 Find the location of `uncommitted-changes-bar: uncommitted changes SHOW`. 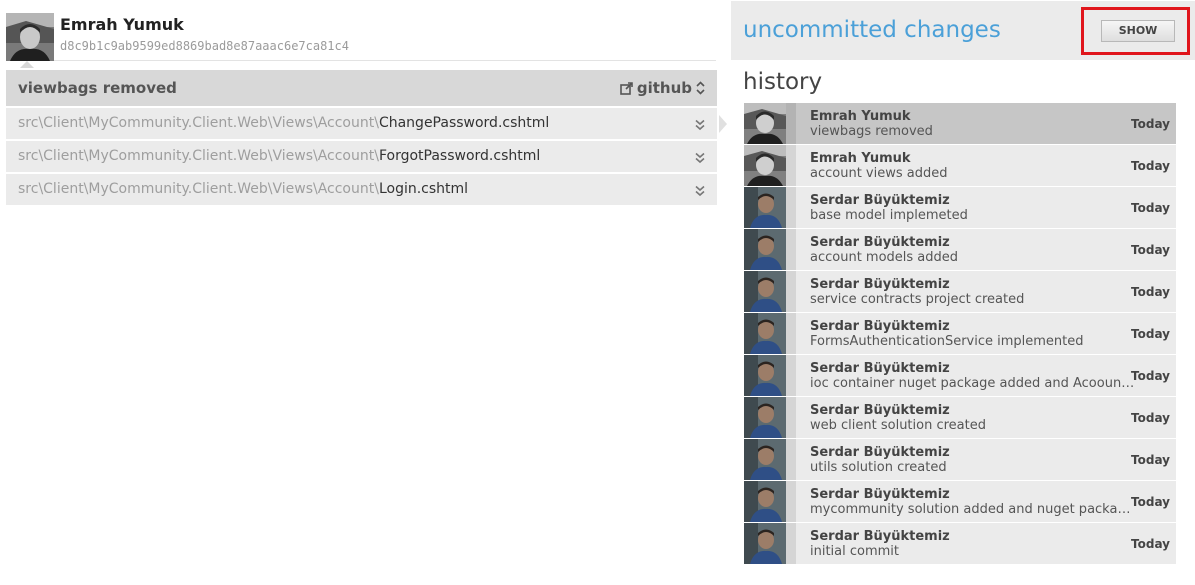

uncommitted-changes-bar: uncommitted changes SHOW is located at coordinates (963, 30).